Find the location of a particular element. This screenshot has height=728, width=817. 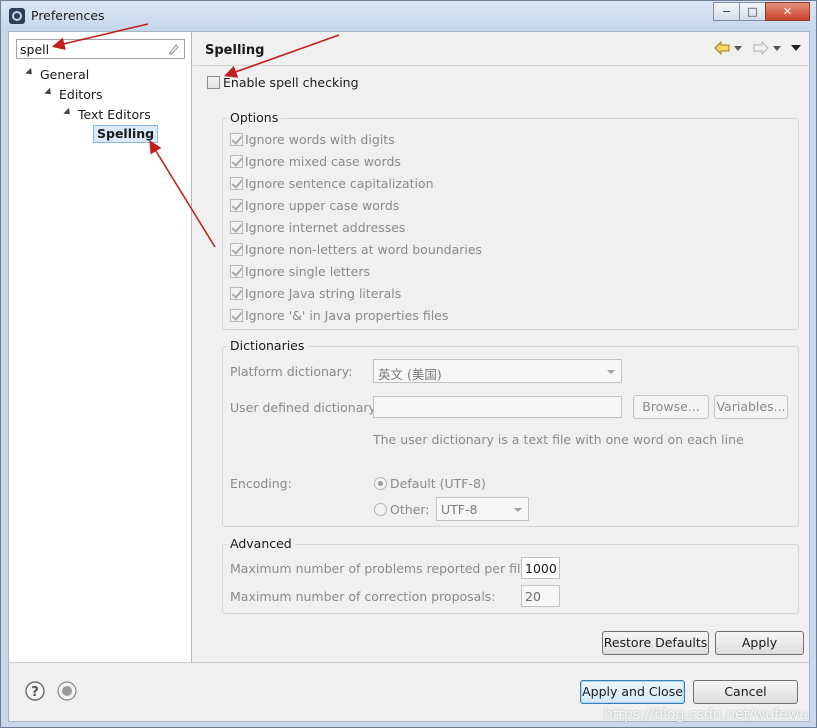

encoding-label: Encoding: is located at coordinates (261, 483).